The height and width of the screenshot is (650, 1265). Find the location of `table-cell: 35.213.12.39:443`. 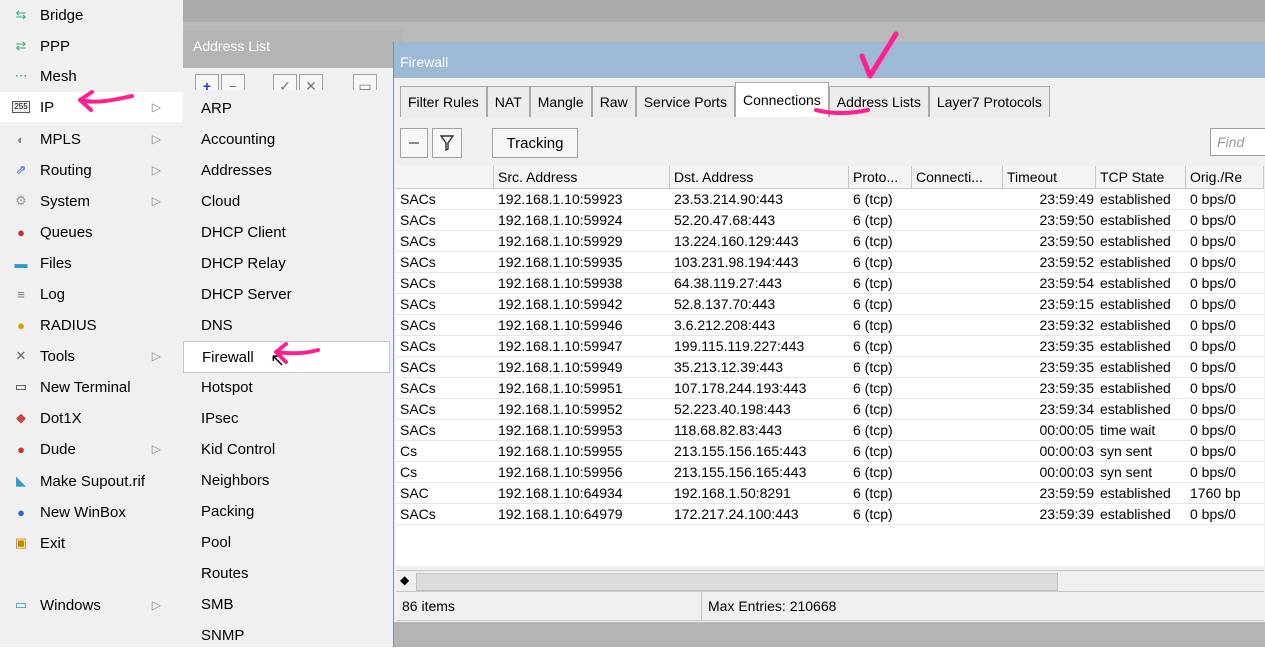

table-cell: 35.213.12.39:443 is located at coordinates (728, 367).